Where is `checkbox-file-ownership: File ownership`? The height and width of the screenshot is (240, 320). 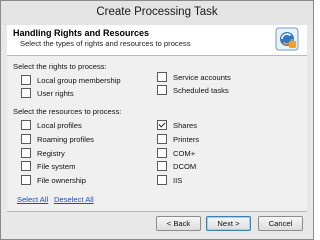
checkbox-file-ownership: File ownership is located at coordinates (53, 180).